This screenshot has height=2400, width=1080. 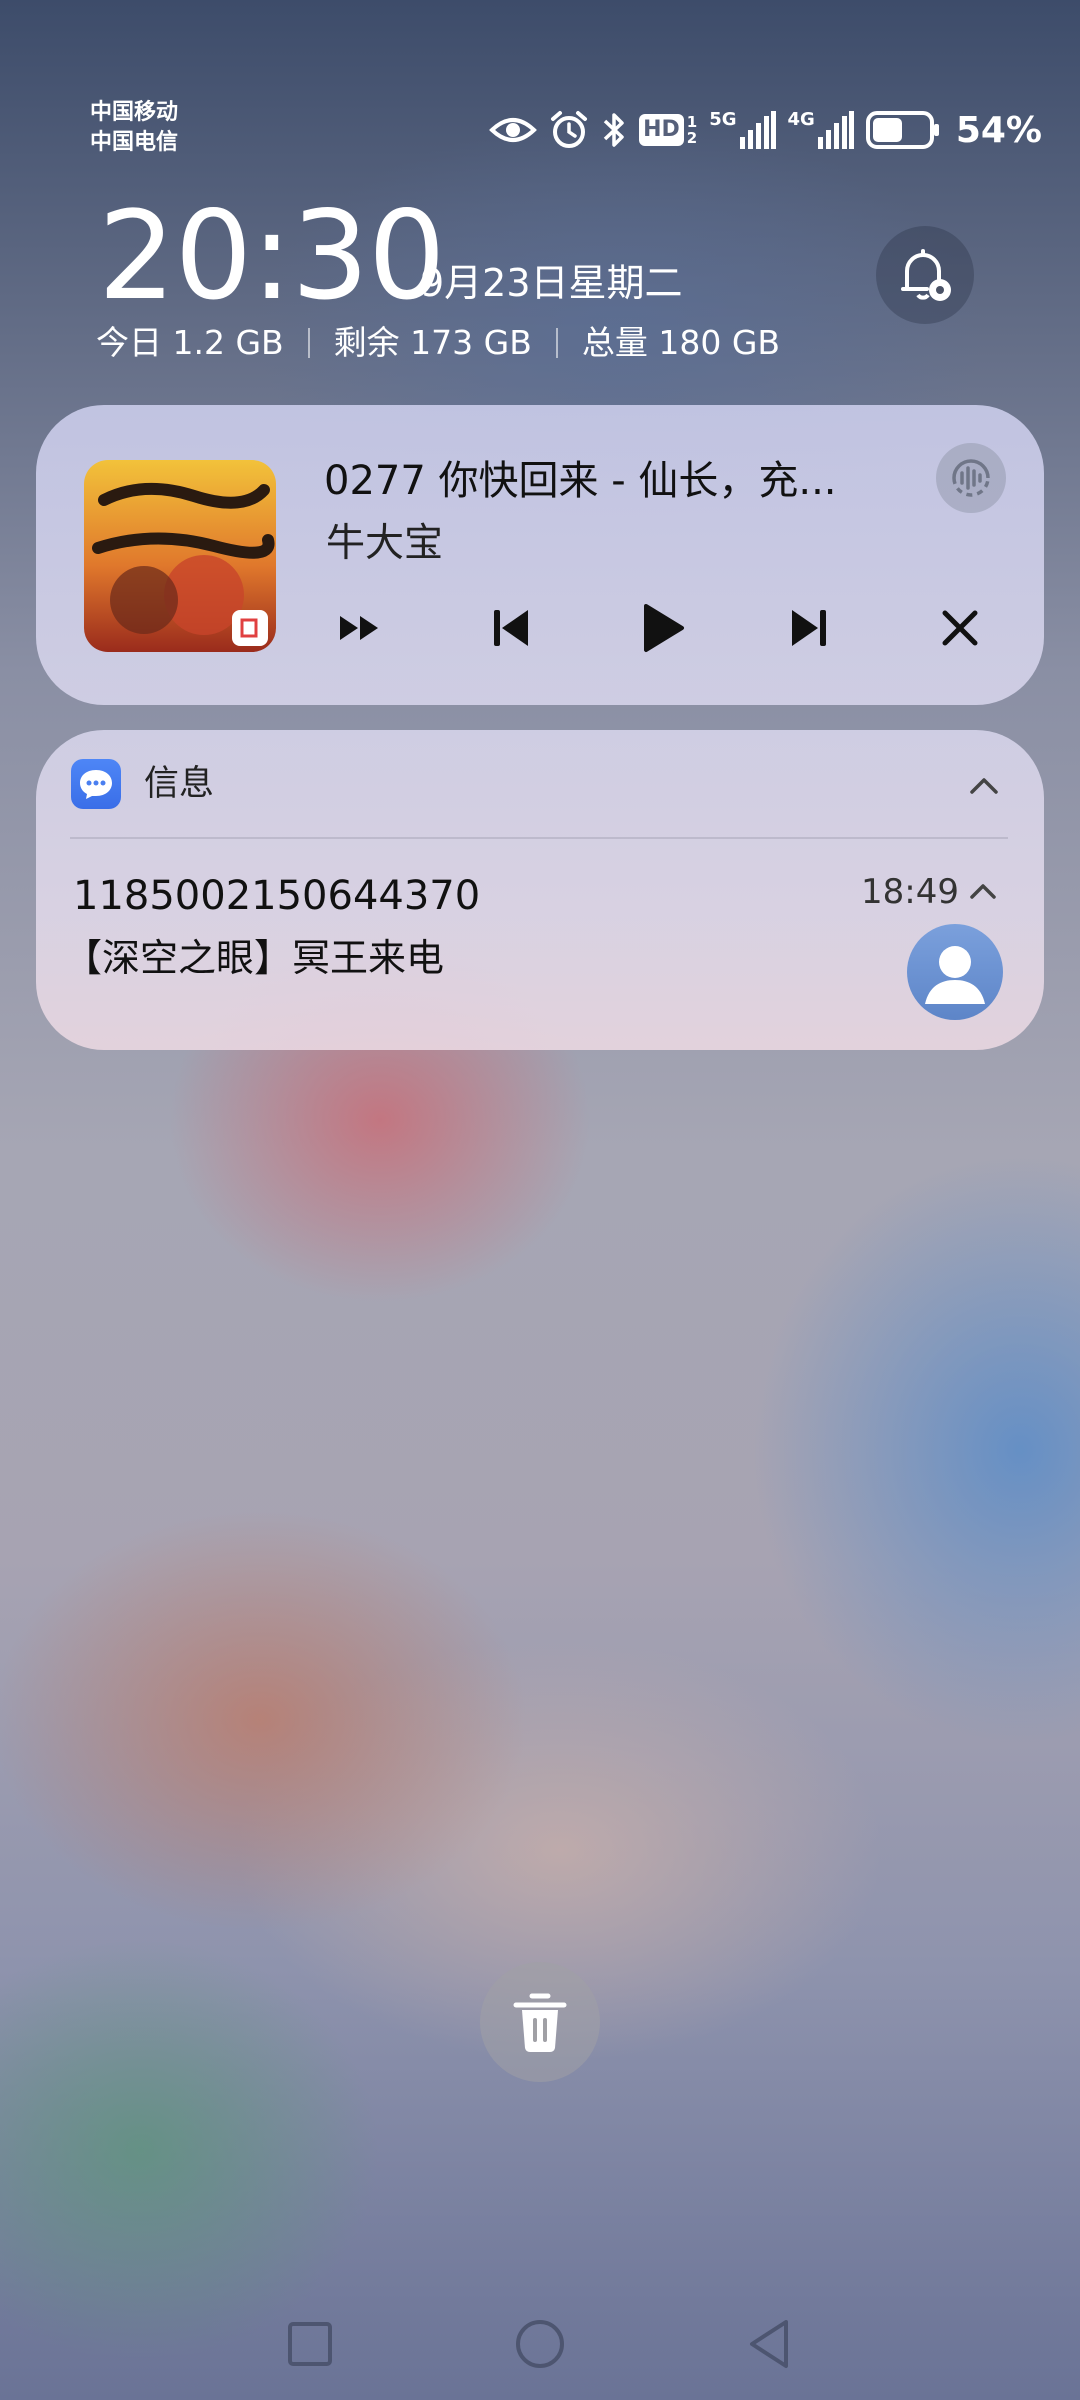 What do you see at coordinates (821, 130) in the screenshot?
I see `signal-4g-icon: 4G` at bounding box center [821, 130].